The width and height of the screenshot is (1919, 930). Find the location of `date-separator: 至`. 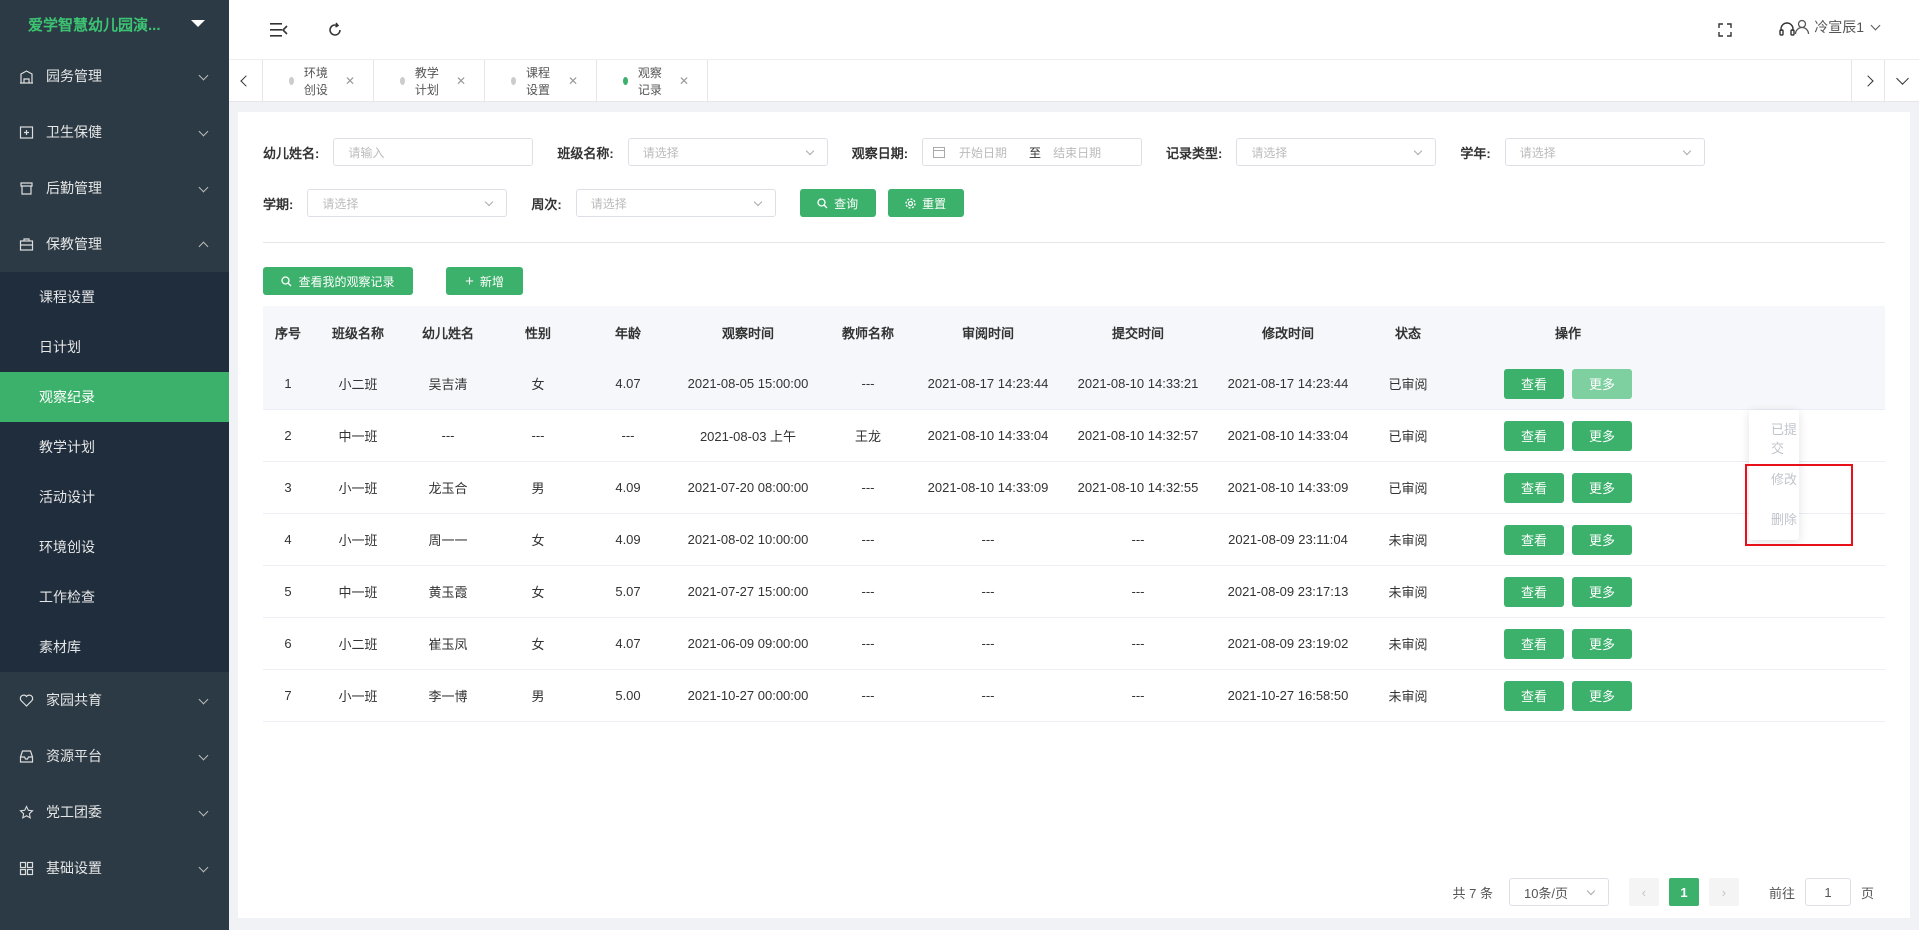

date-separator: 至 is located at coordinates (1035, 152).